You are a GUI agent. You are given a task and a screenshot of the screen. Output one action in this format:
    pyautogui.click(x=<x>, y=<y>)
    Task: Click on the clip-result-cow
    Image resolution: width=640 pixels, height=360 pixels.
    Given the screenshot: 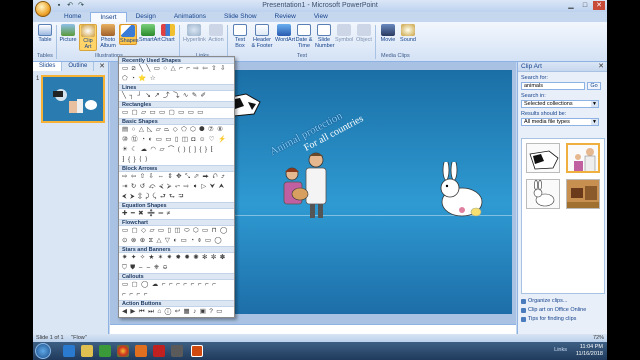 What is the action you would take?
    pyautogui.click(x=543, y=158)
    